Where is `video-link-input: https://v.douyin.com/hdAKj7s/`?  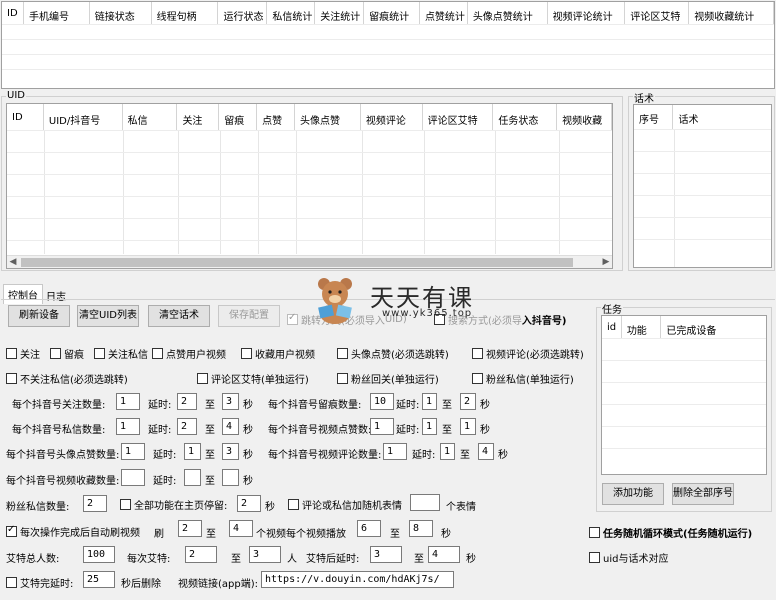
video-link-input: https://v.douyin.com/hdAKj7s/ is located at coordinates (357, 579).